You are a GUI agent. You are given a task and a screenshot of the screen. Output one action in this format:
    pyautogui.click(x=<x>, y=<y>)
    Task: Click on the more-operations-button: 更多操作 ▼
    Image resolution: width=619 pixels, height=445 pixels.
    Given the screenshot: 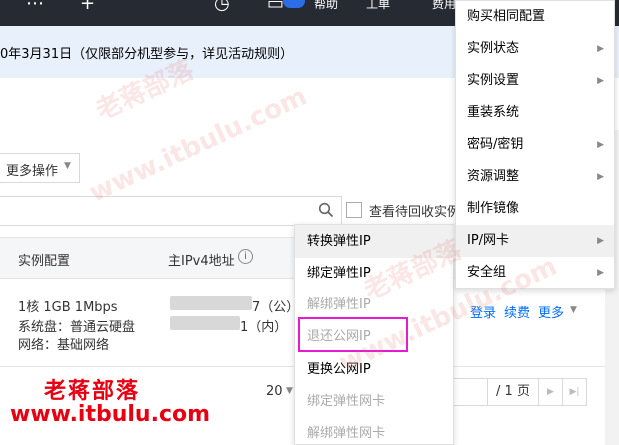 What is the action you would take?
    pyautogui.click(x=40, y=168)
    